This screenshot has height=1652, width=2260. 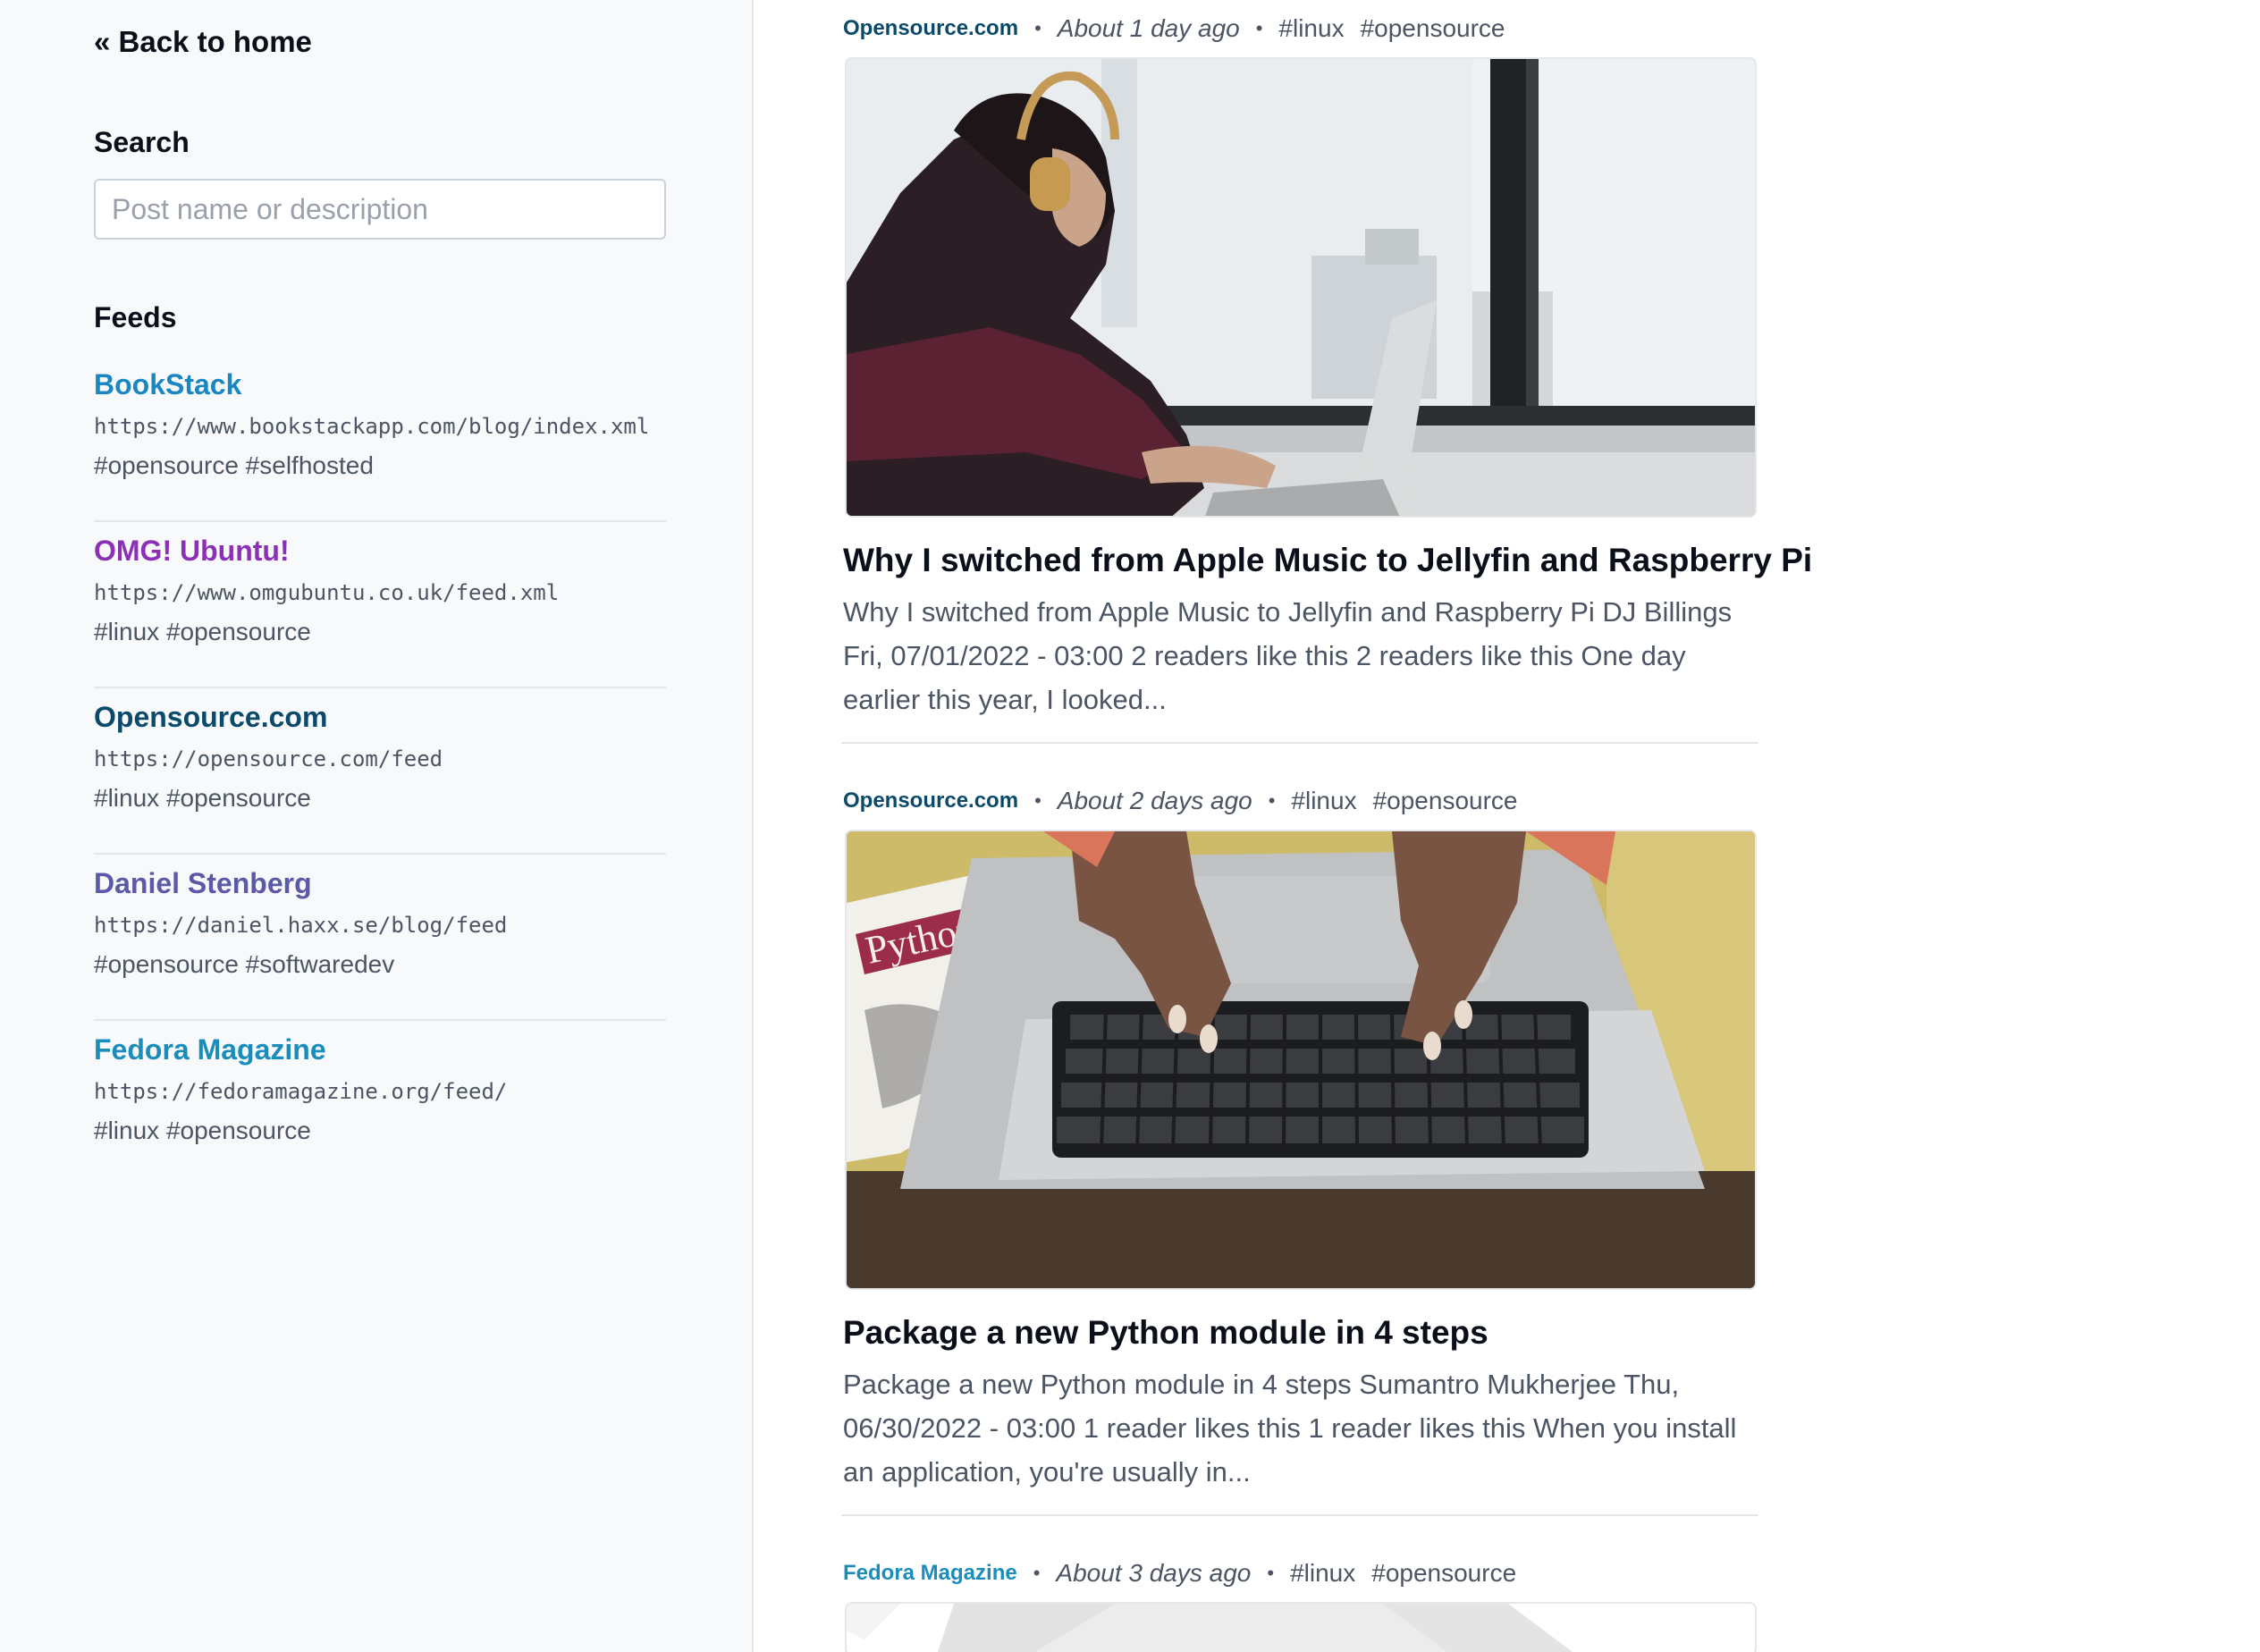 What do you see at coordinates (1149, 28) in the screenshot?
I see `post-date: About 1 day ago` at bounding box center [1149, 28].